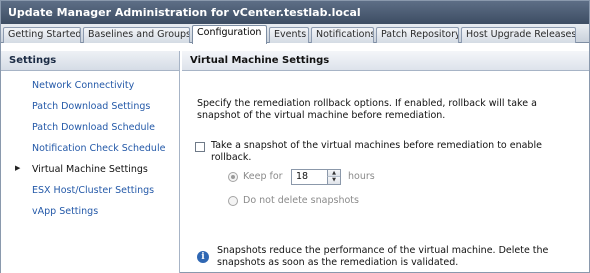  Describe the element at coordinates (385, 61) in the screenshot. I see `panel-title: Virtual Machine Settings` at that location.